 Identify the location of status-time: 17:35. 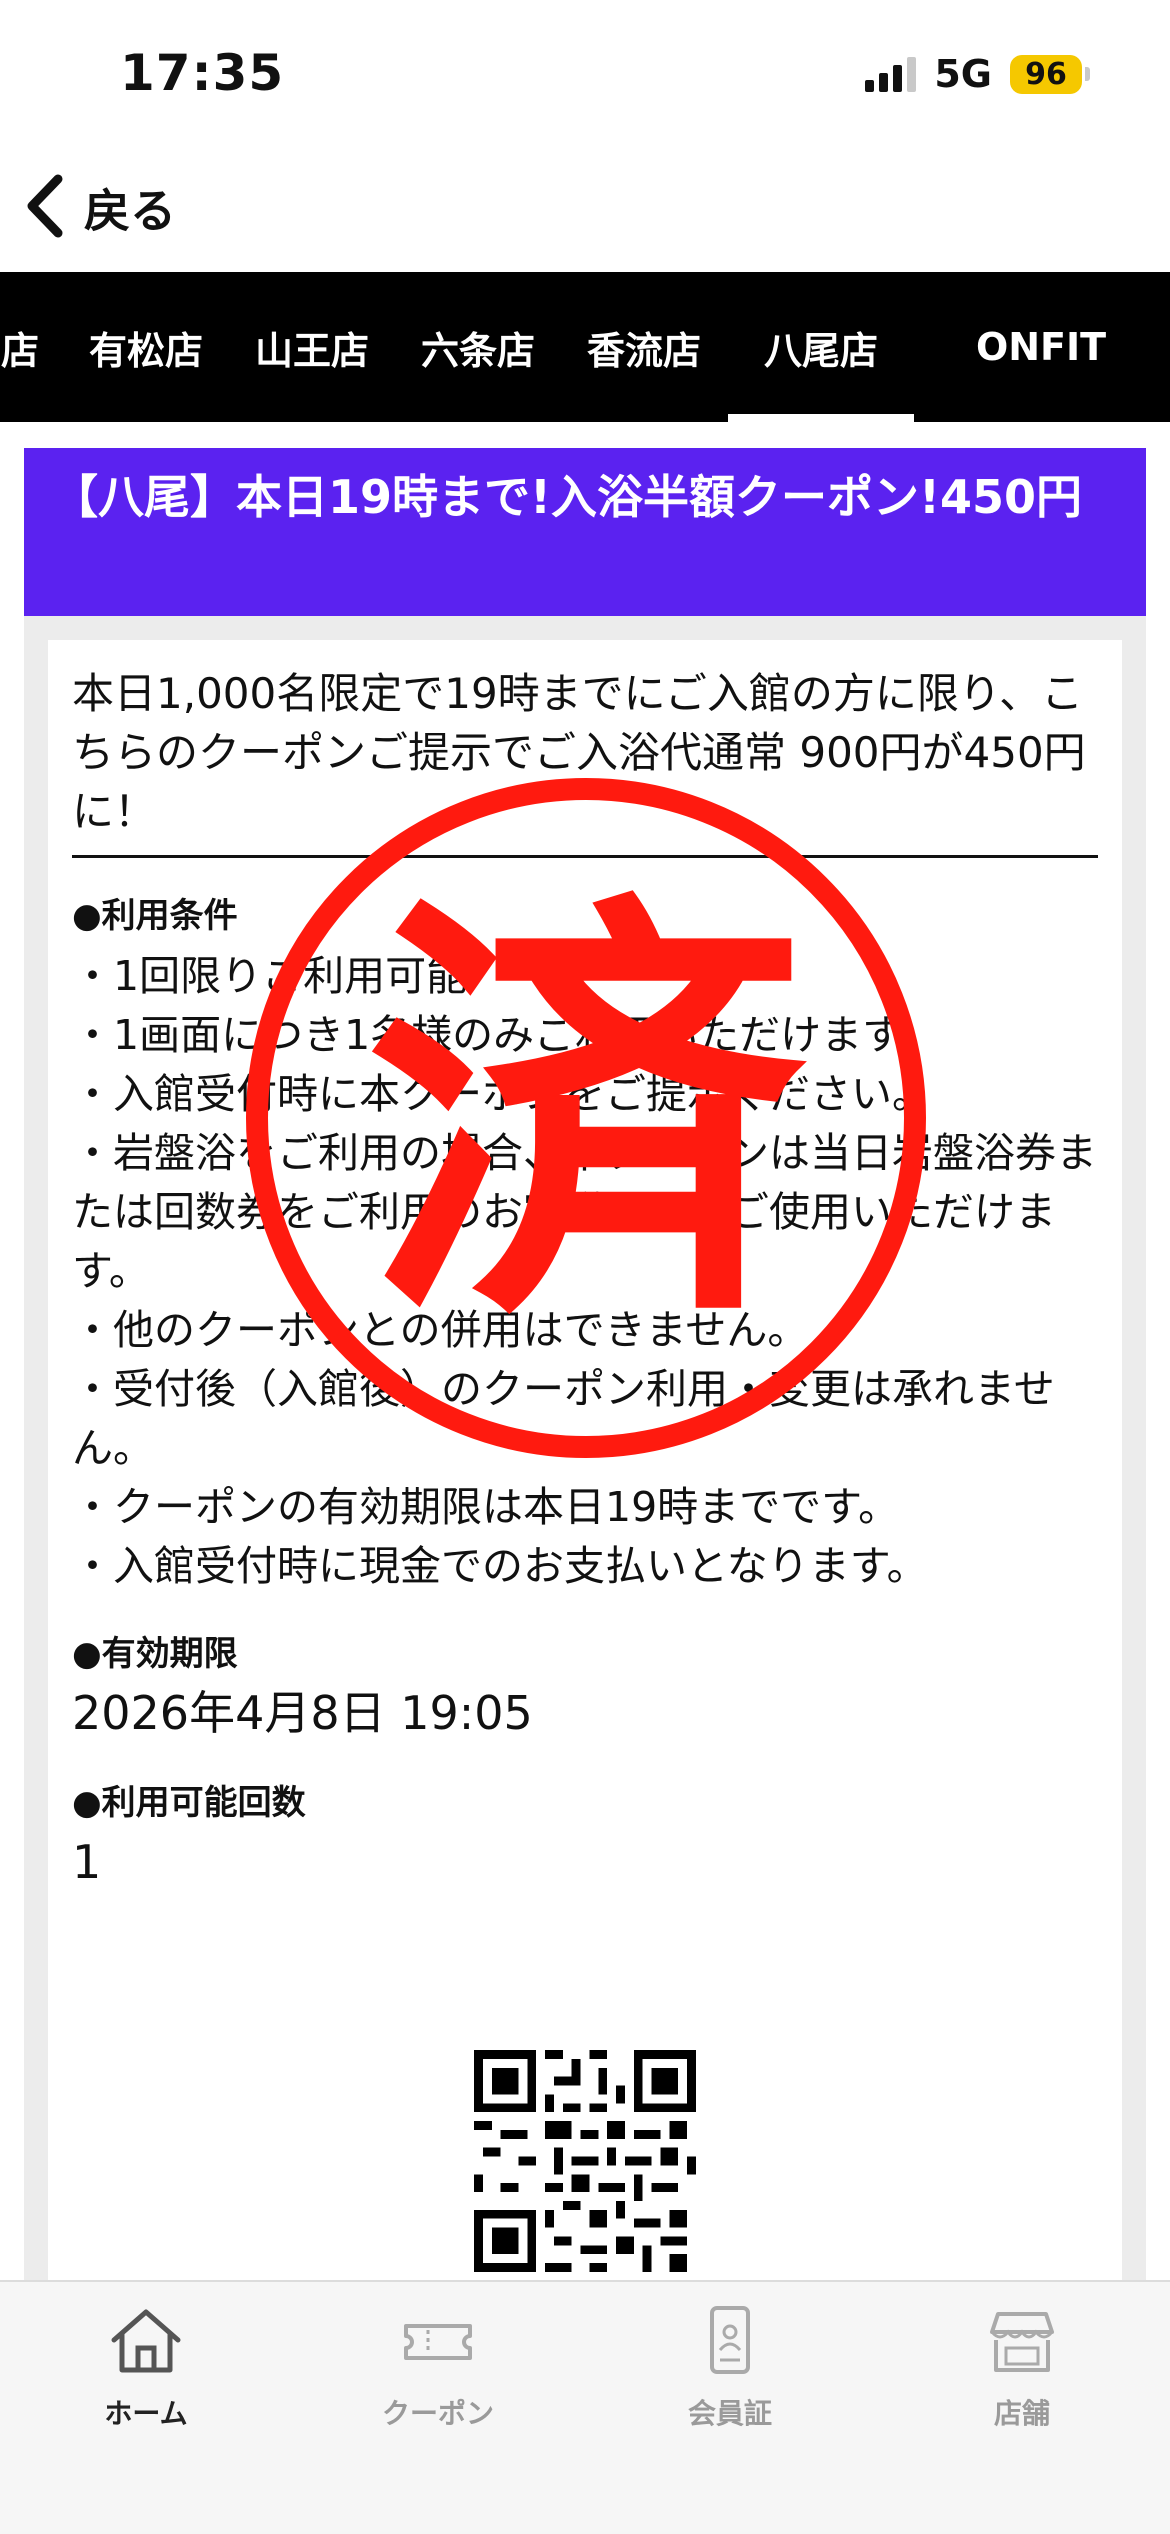
(202, 73).